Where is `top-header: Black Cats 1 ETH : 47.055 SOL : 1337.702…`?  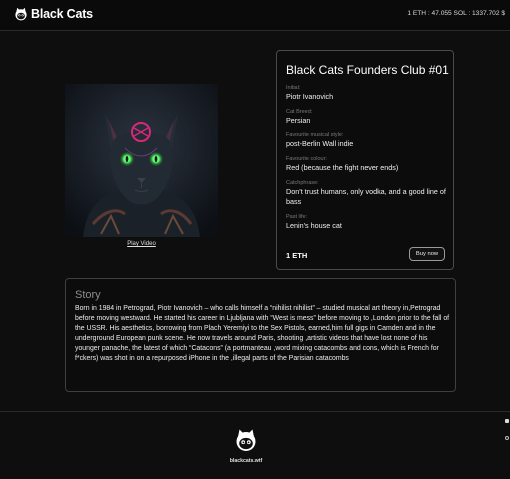
top-header: Black Cats 1 ETH : 47.055 SOL : 1337.702… is located at coordinates (255, 15).